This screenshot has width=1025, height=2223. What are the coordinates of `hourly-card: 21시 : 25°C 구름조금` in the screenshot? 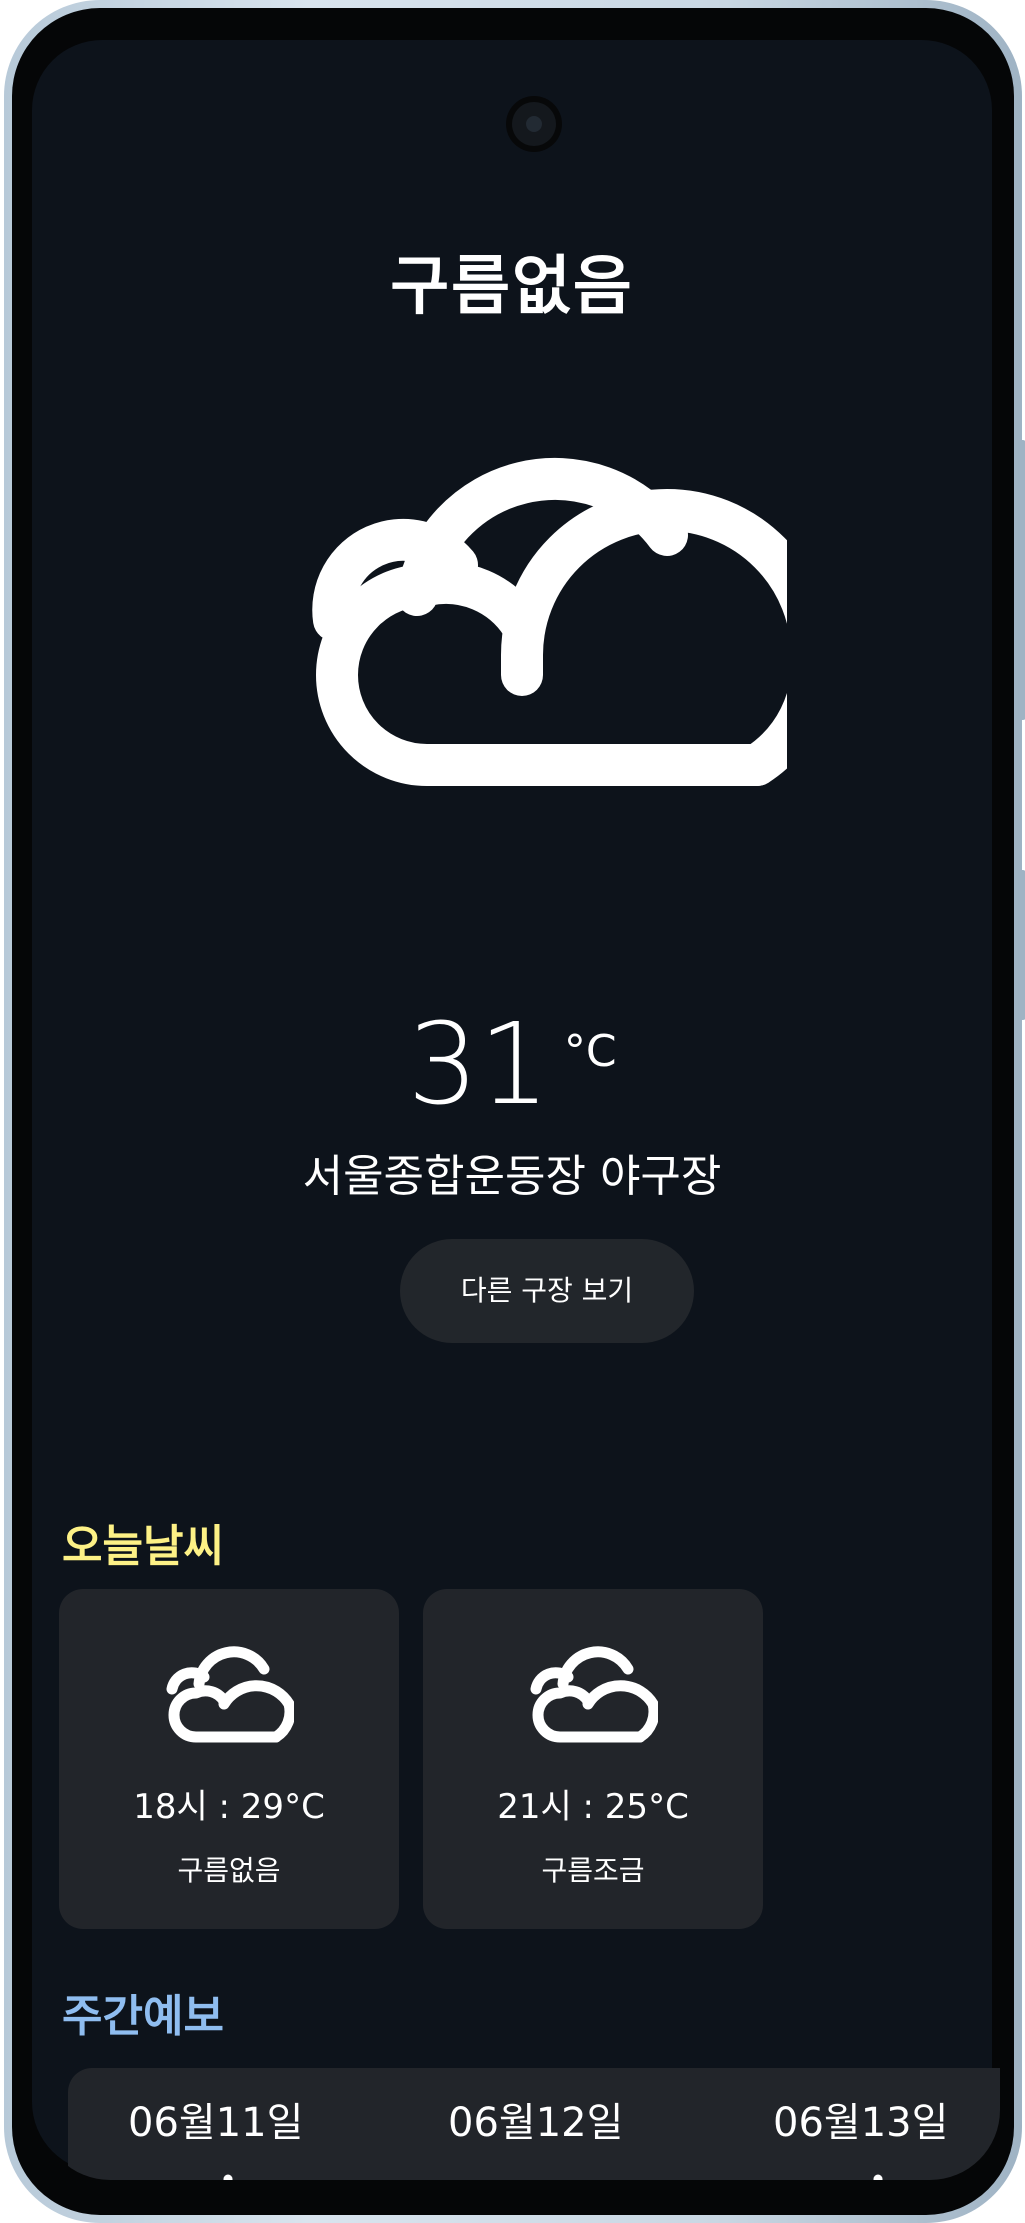 It's located at (593, 1759).